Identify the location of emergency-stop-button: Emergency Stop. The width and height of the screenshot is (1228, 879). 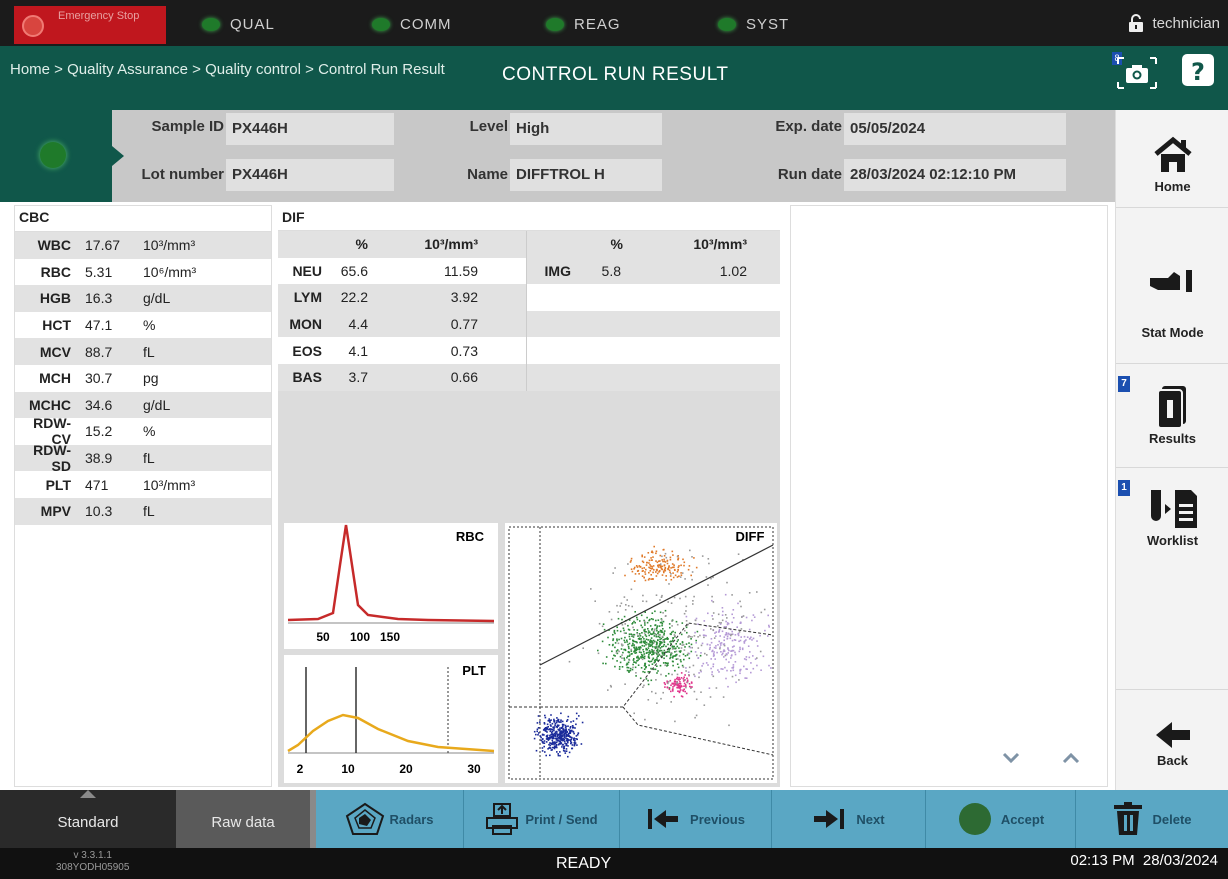
(90, 25).